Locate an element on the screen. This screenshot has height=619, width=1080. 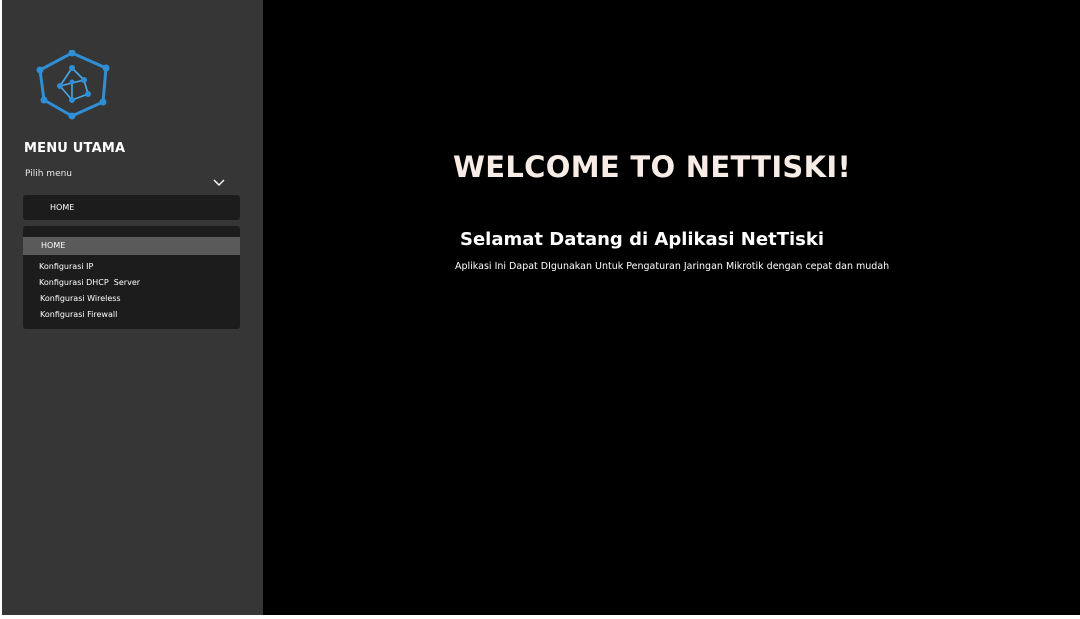
menu-select-value: HOME is located at coordinates (62, 207).